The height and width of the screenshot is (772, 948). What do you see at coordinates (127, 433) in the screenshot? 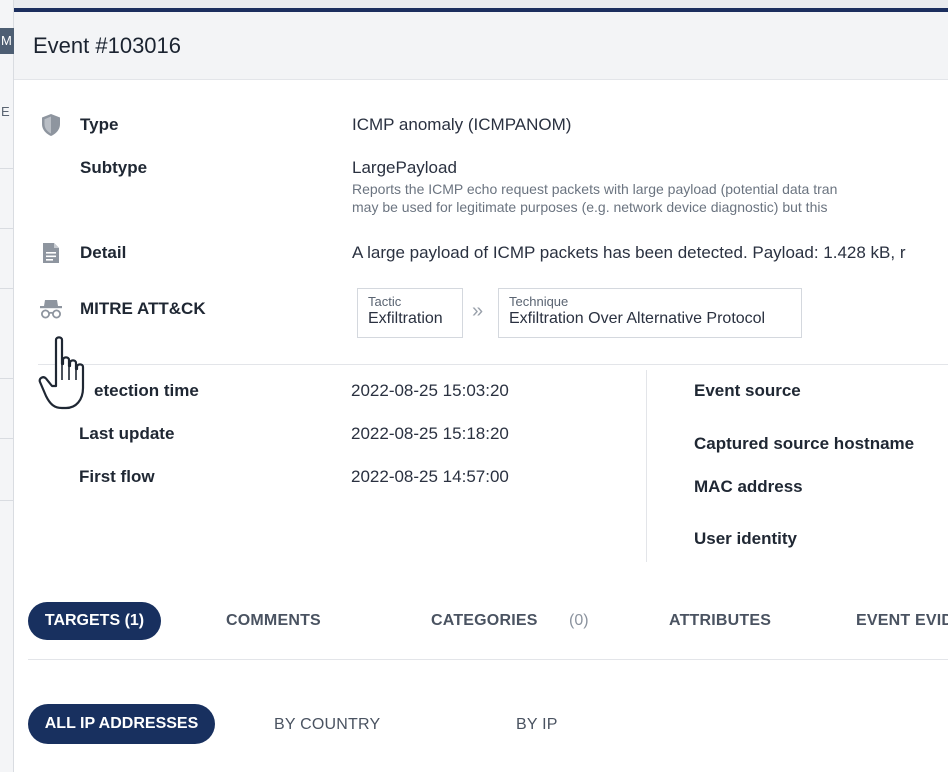
I see `last-update-label: Last update` at bounding box center [127, 433].